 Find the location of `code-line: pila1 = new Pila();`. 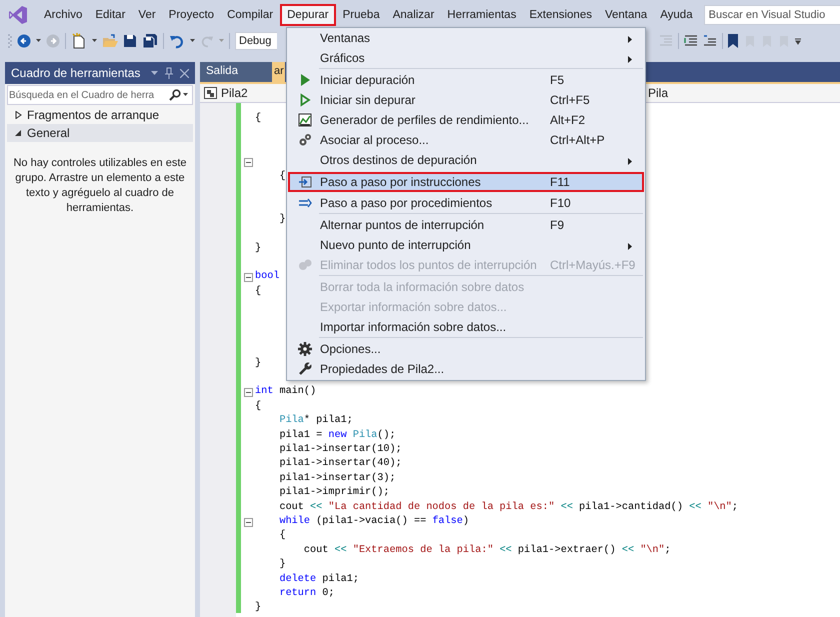

code-line: pila1 = new Pila(); is located at coordinates (337, 435).